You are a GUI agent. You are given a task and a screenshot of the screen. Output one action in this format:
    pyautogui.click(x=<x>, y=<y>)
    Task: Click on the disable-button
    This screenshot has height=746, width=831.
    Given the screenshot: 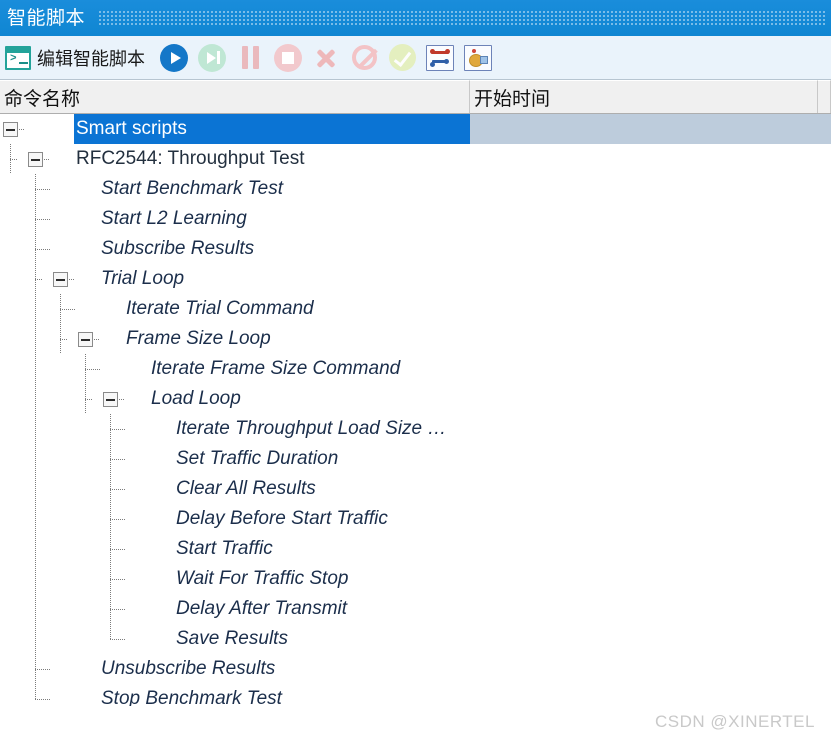 What is the action you would take?
    pyautogui.click(x=364, y=58)
    